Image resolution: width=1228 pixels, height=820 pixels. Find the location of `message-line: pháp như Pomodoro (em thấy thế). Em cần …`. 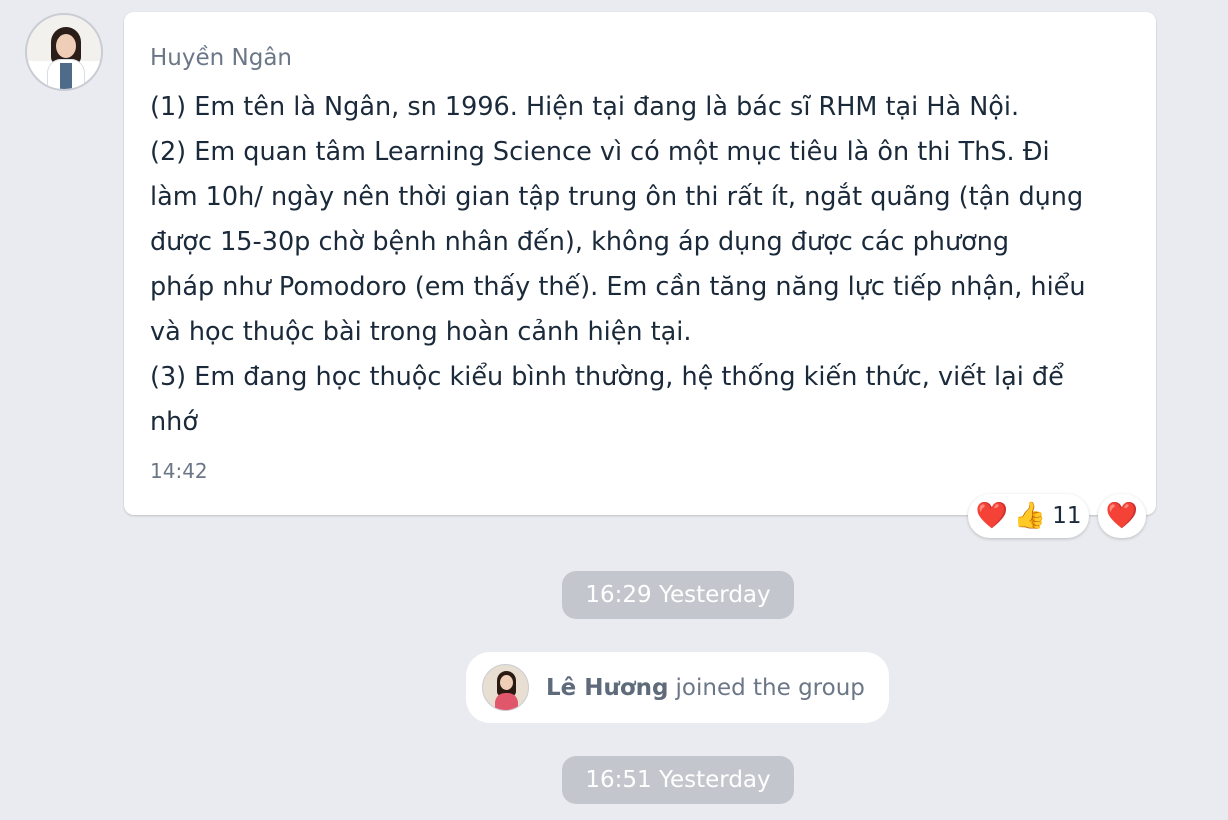

message-line: pháp như Pomodoro (em thấy thế). Em cần … is located at coordinates (618, 287).